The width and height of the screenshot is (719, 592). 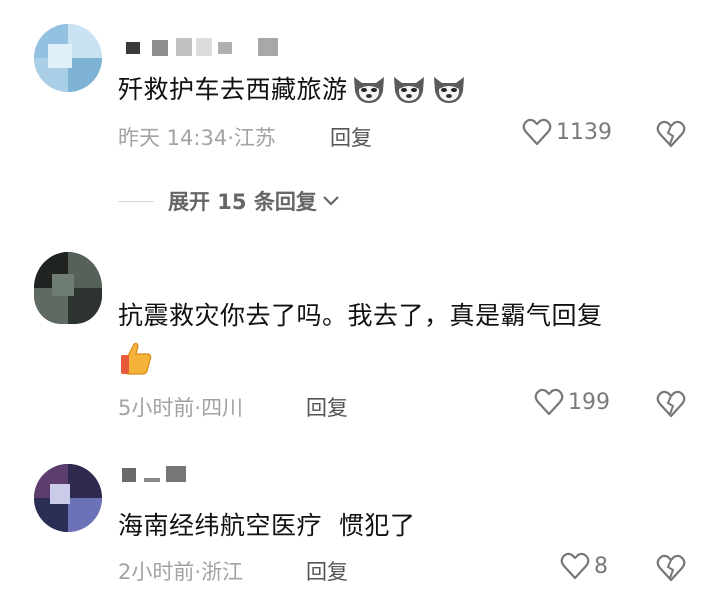 I want to click on comment-text: 海南经纬航空医疗 惯犯了, so click(x=267, y=525).